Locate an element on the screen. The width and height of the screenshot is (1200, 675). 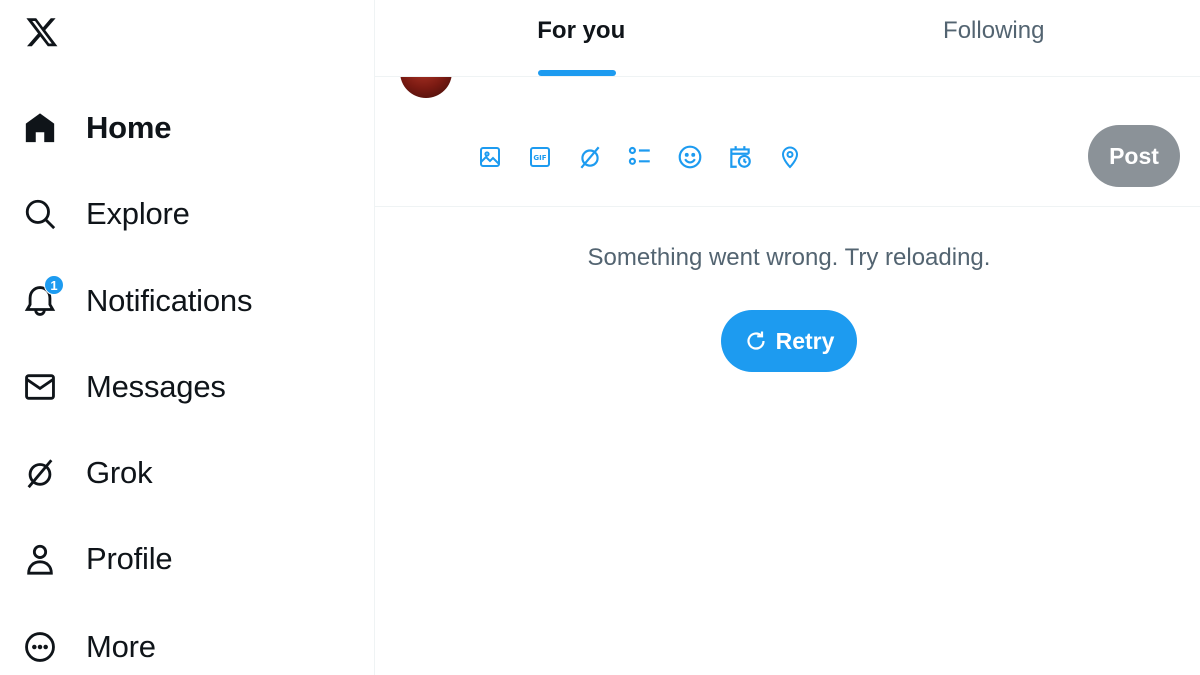
x-logo-icon is located at coordinates (42, 32).